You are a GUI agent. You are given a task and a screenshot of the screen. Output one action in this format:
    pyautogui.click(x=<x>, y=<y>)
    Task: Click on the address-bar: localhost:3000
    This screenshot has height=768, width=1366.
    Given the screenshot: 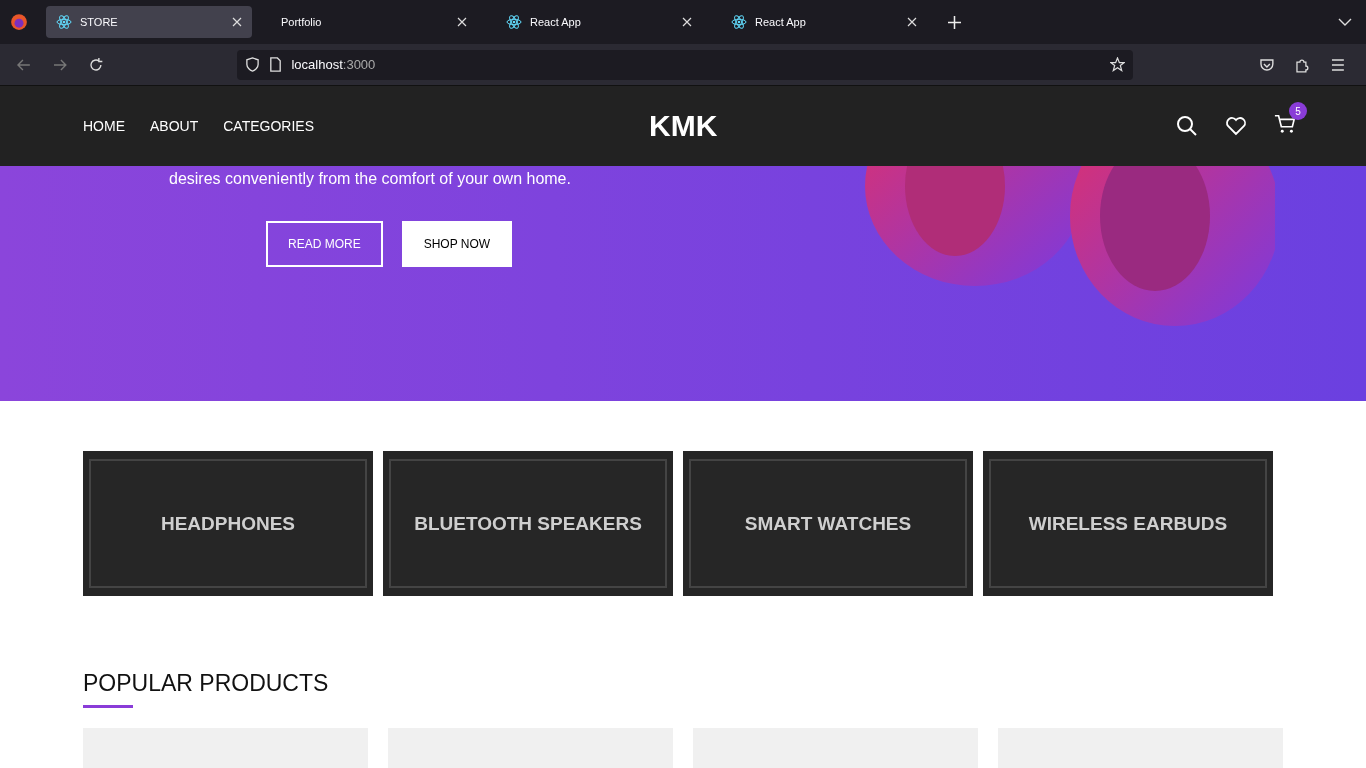 What is the action you would take?
    pyautogui.click(x=685, y=64)
    